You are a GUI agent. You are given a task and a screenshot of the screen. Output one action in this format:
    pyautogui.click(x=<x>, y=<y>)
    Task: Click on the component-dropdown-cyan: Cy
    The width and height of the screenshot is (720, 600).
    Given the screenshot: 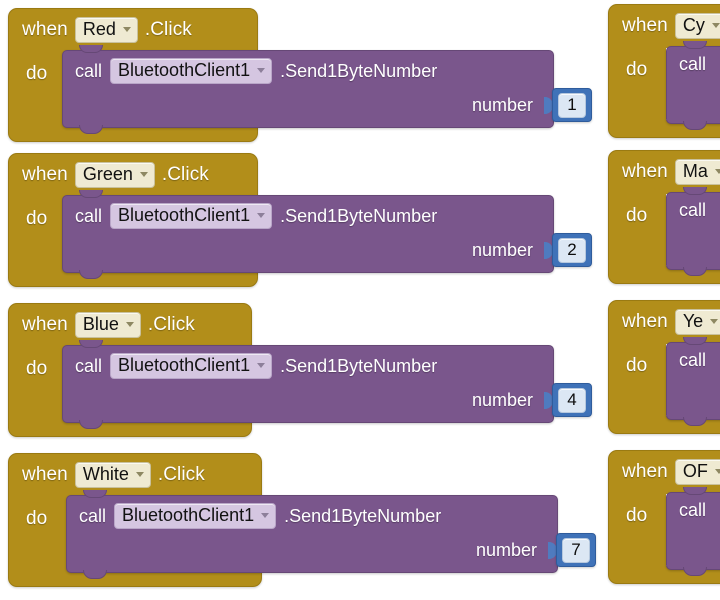 What is the action you would take?
    pyautogui.click(x=697, y=26)
    